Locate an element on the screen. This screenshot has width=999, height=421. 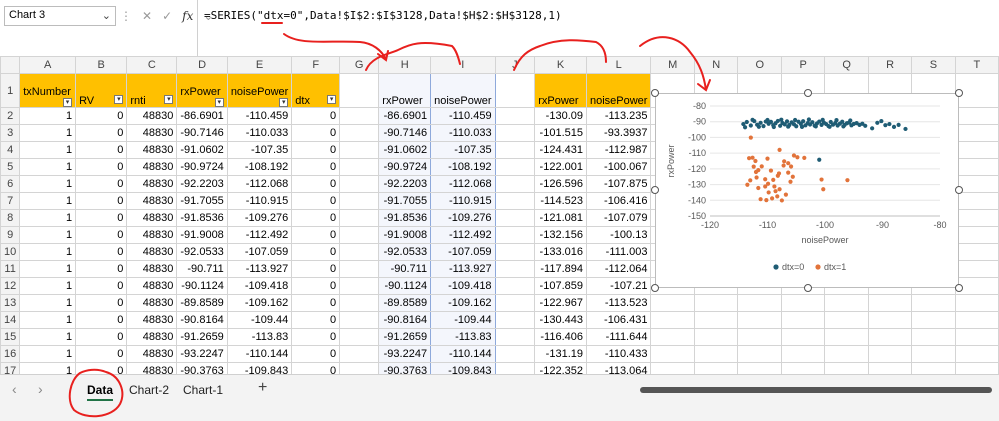
cell: -112.987 is located at coordinates (618, 150).